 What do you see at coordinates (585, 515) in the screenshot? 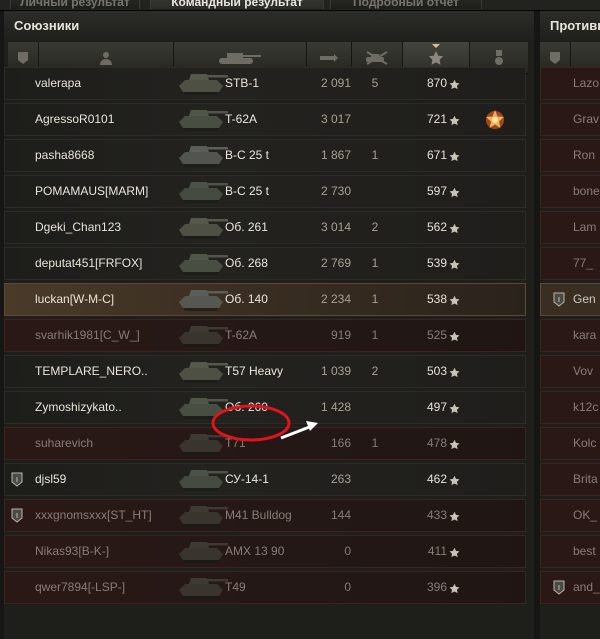
I see `enemy-player-name: OK_` at bounding box center [585, 515].